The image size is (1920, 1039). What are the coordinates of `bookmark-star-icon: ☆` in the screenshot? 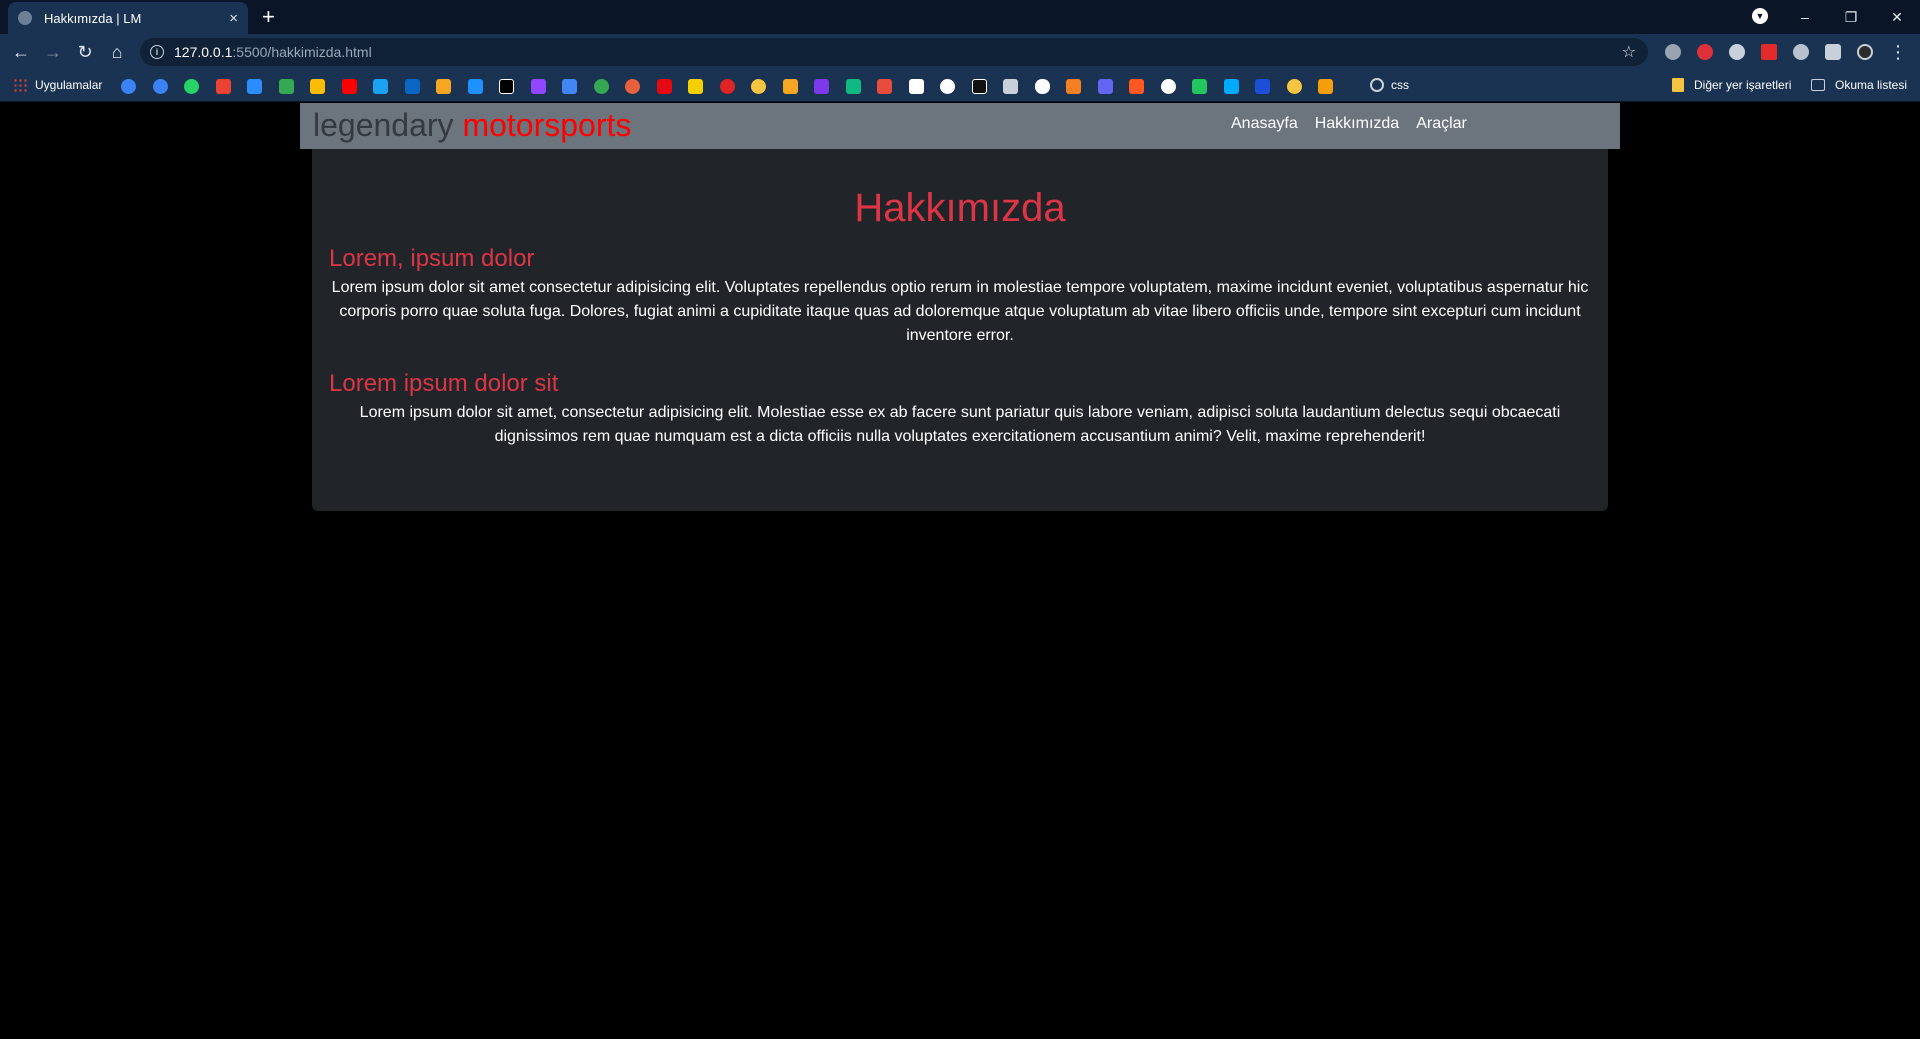 It's located at (1629, 52).